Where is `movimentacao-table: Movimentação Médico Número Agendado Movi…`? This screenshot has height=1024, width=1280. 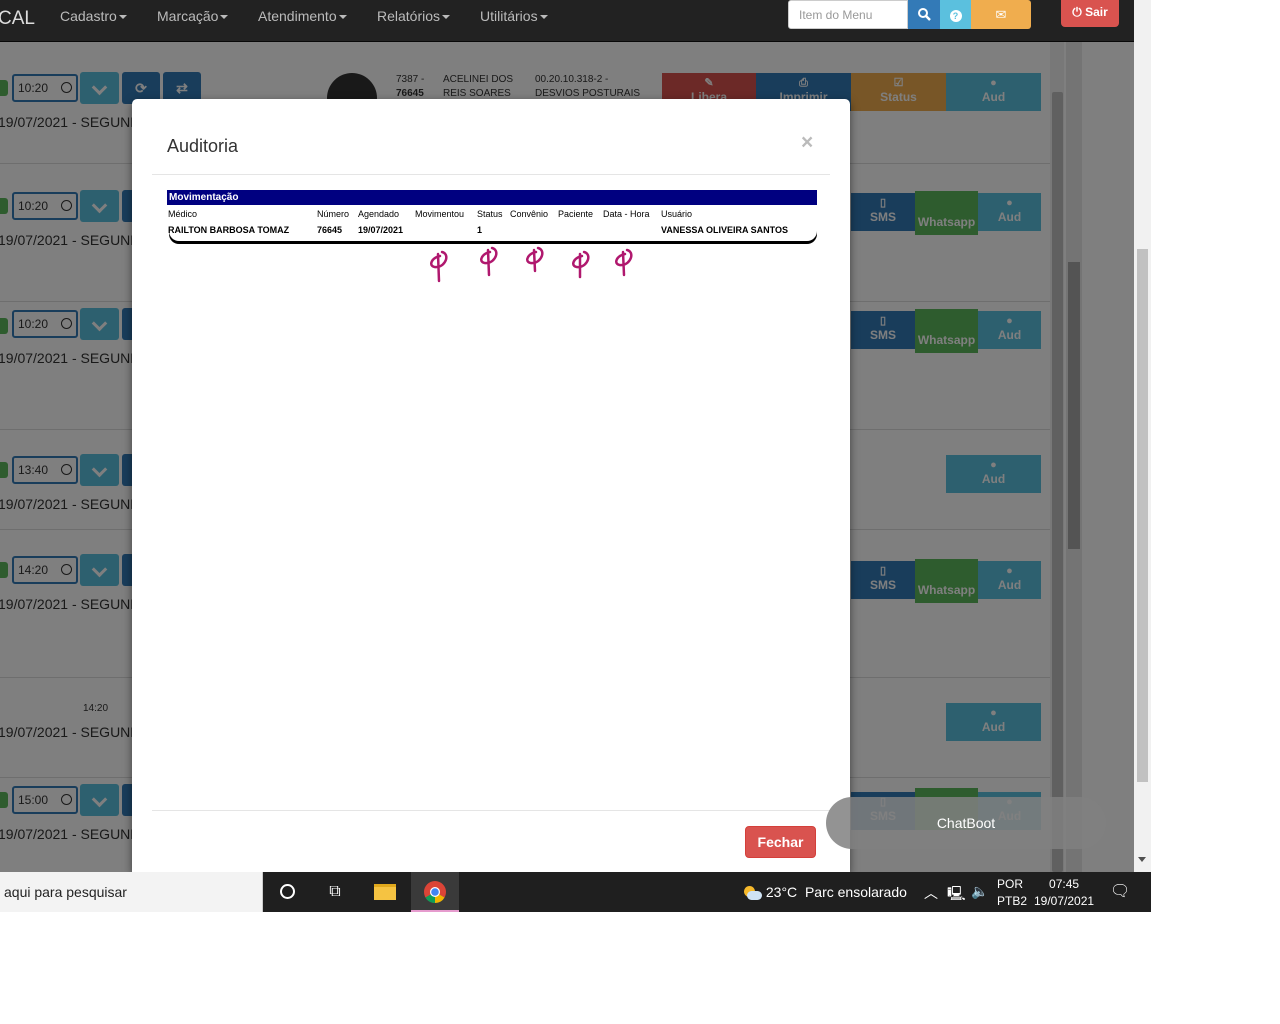 movimentacao-table: Movimentação Médico Número Agendado Movi… is located at coordinates (492, 217).